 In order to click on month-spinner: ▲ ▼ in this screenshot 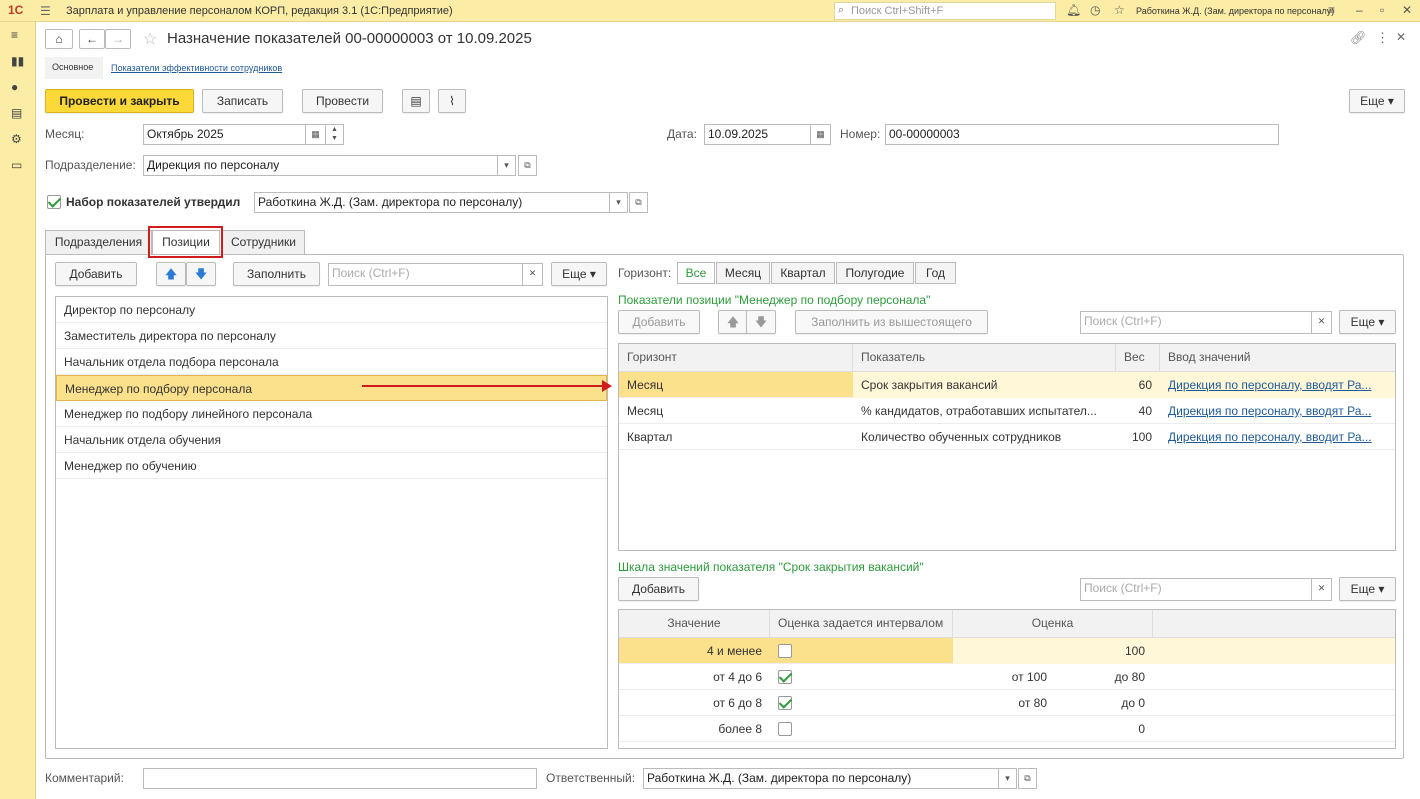, I will do `click(334, 134)`.